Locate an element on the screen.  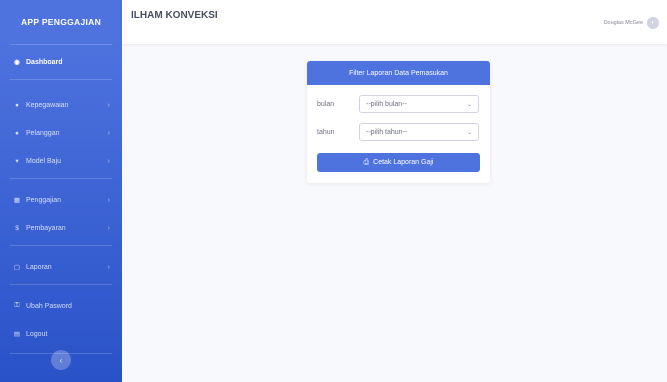
chevron-left-icon: ‹ is located at coordinates (61, 360).